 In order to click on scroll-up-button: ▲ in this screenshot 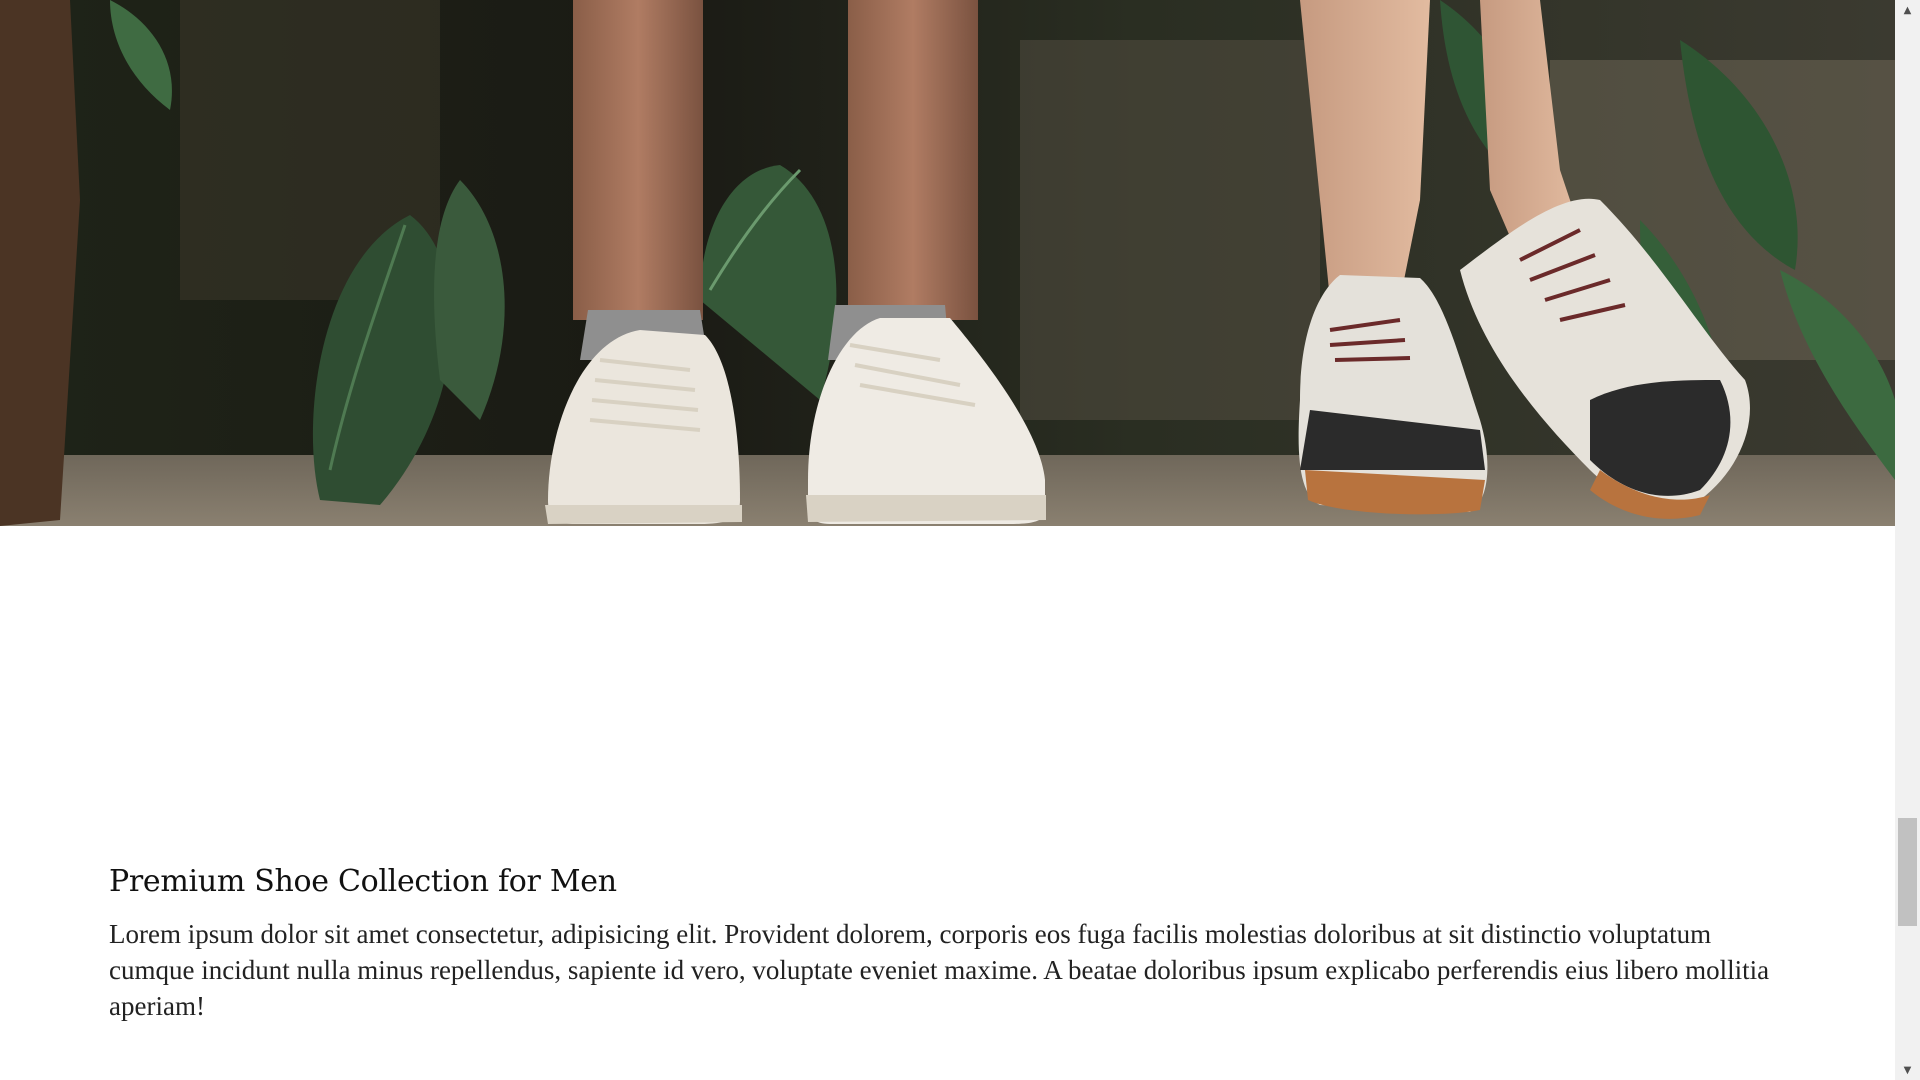, I will do `click(1907, 10)`.